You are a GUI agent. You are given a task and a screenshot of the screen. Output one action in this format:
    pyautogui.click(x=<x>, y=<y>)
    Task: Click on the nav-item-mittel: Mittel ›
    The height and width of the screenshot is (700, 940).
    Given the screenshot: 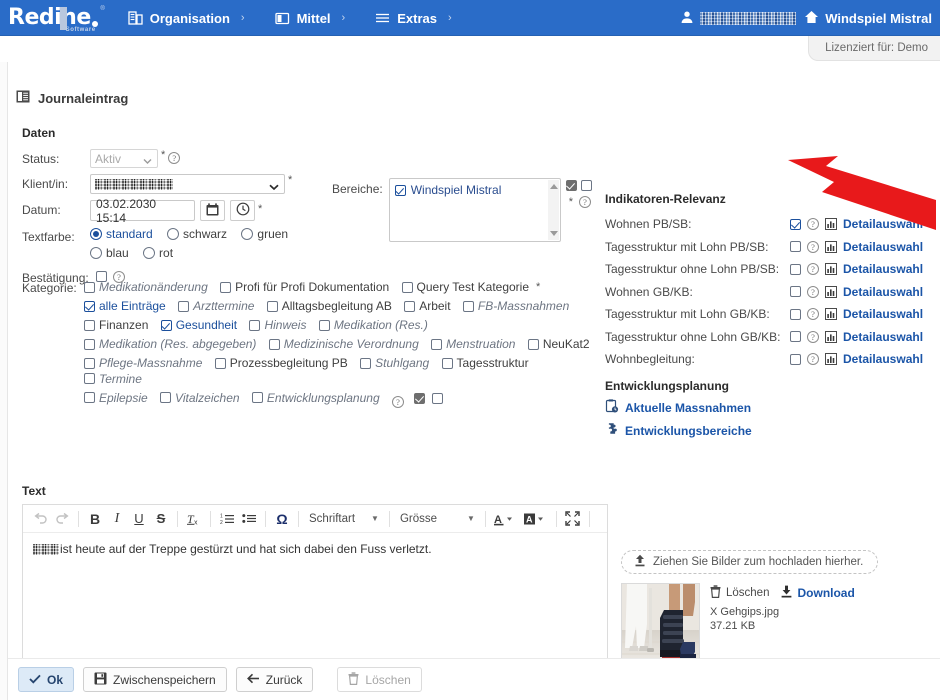 What is the action you would take?
    pyautogui.click(x=309, y=18)
    